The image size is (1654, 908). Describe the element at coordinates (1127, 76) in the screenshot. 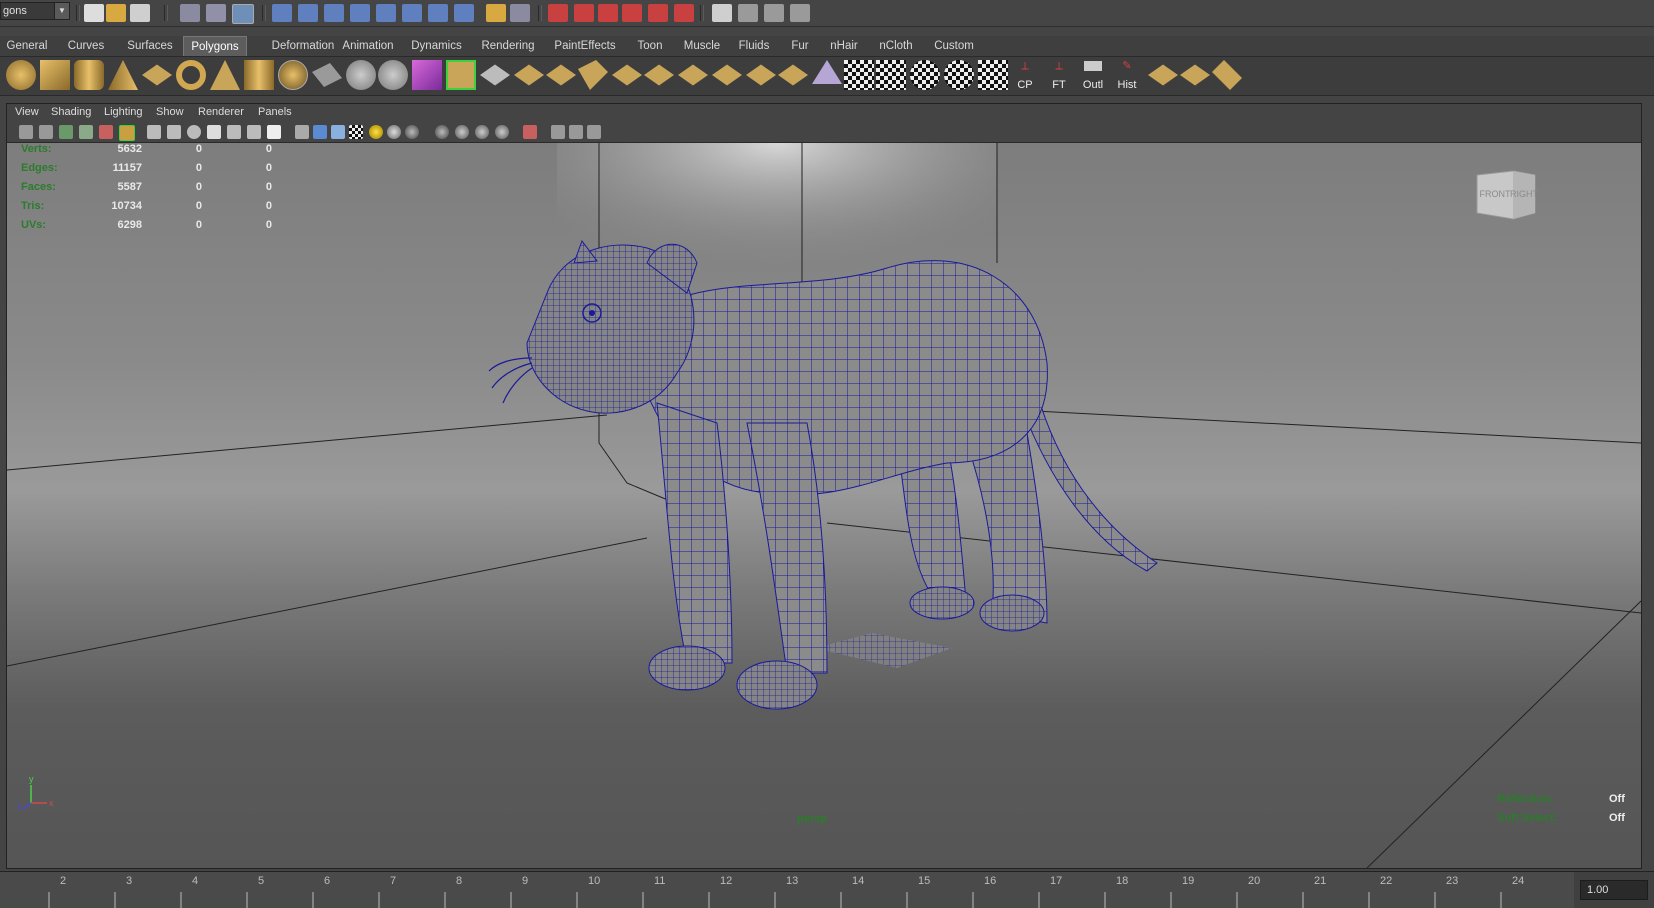

I see `delete-history-button: ✎ Hist` at that location.